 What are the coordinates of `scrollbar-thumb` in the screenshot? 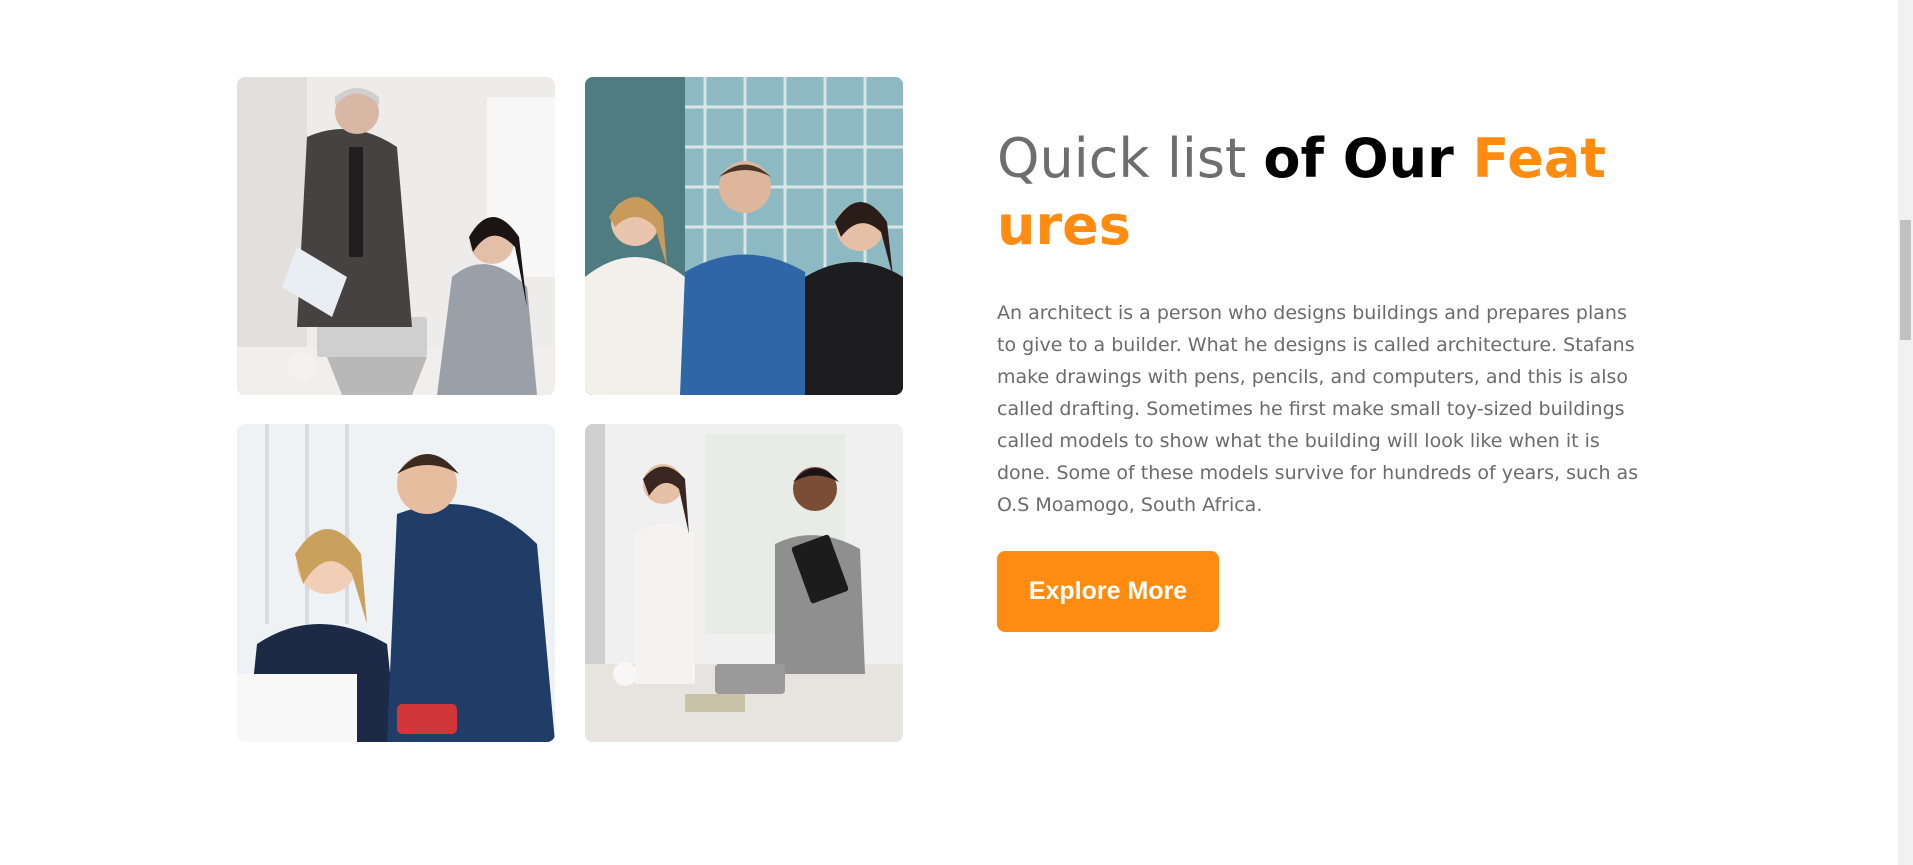 It's located at (1905, 280).